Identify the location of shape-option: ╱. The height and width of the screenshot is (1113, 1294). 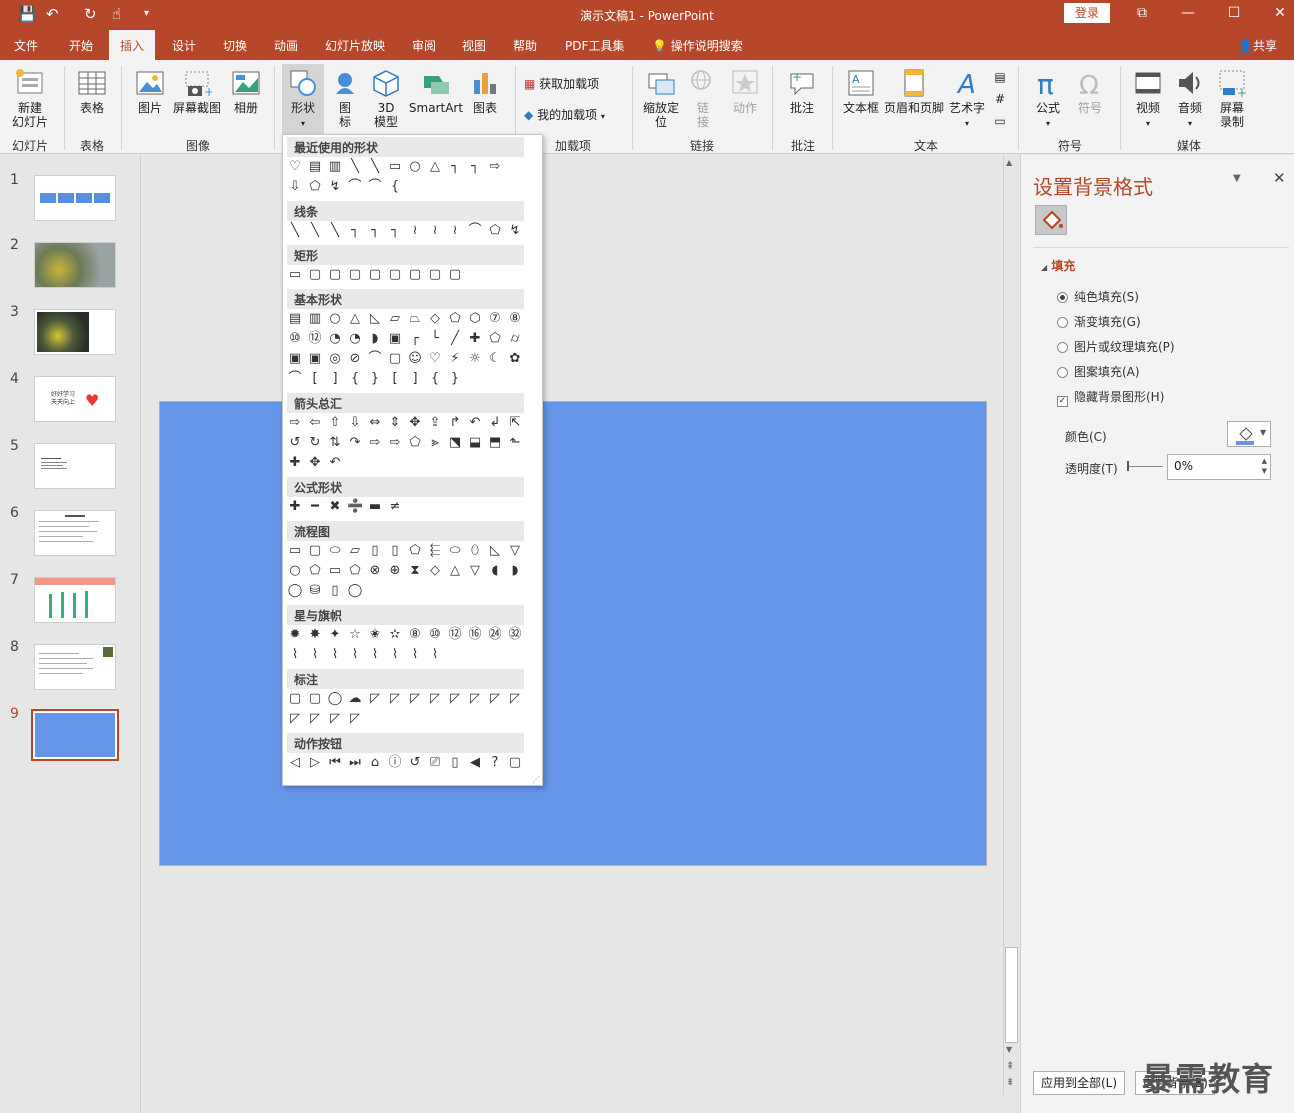
(455, 339).